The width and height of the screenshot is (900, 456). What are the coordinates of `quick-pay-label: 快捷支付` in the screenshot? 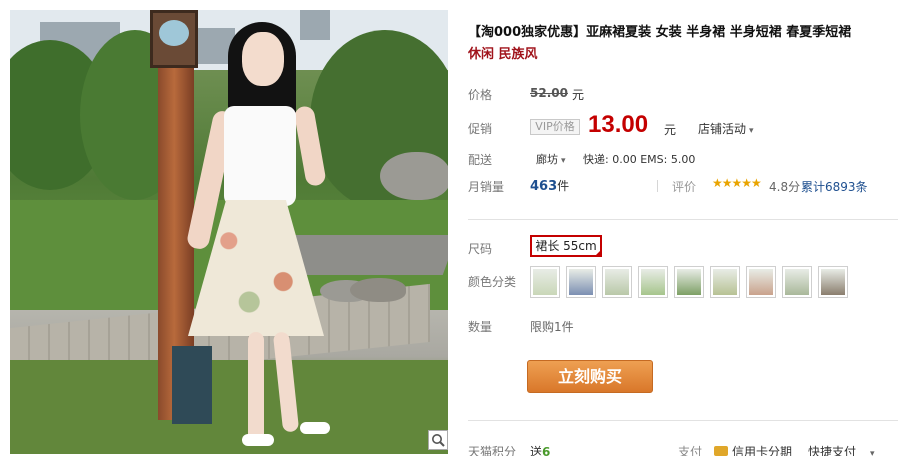 It's located at (832, 450).